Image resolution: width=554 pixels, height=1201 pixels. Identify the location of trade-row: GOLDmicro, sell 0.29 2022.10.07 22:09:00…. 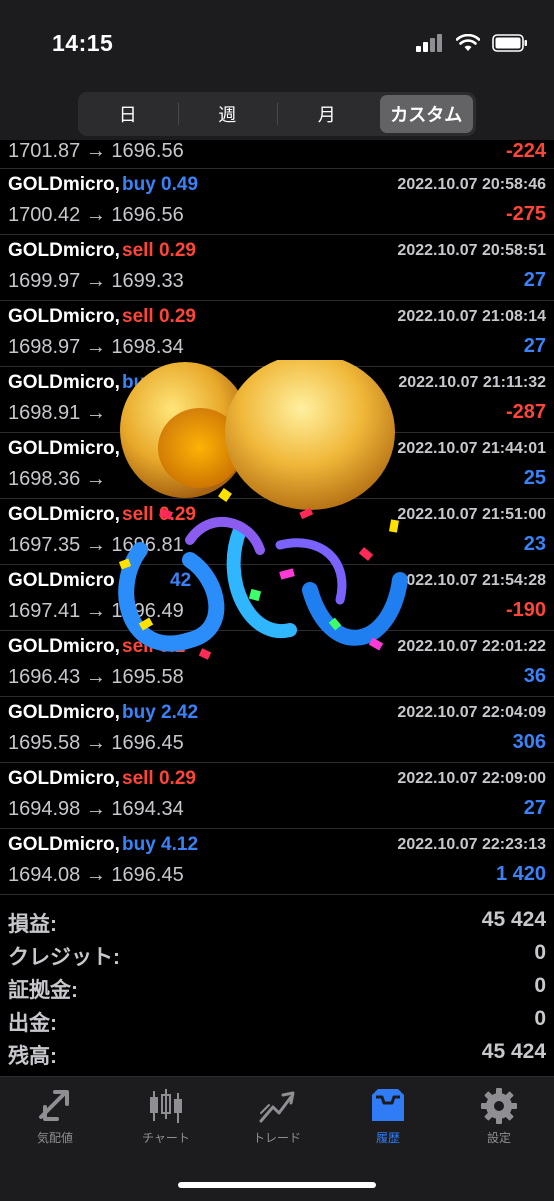
(277, 795).